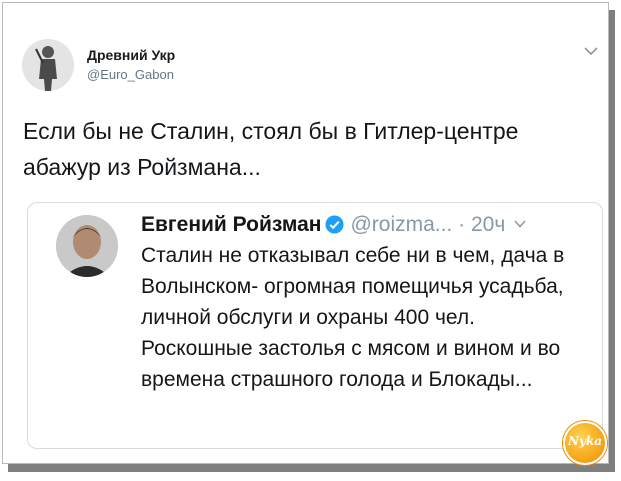 The image size is (621, 481). I want to click on verified-badge-icon, so click(334, 224).